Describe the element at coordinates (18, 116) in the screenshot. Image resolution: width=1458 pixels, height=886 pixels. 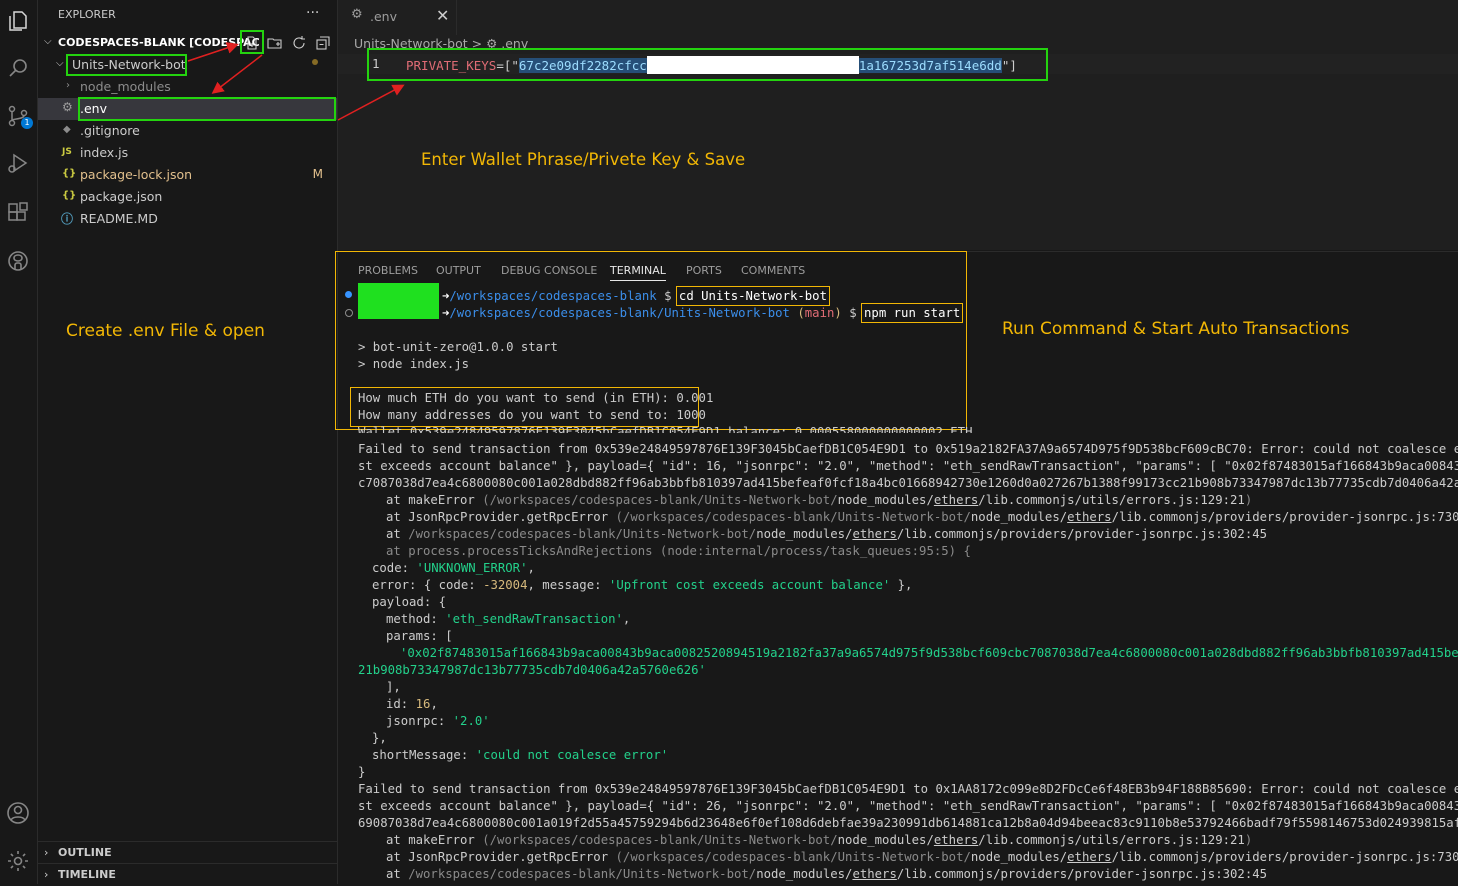
I see `source-control-icon: 1` at that location.